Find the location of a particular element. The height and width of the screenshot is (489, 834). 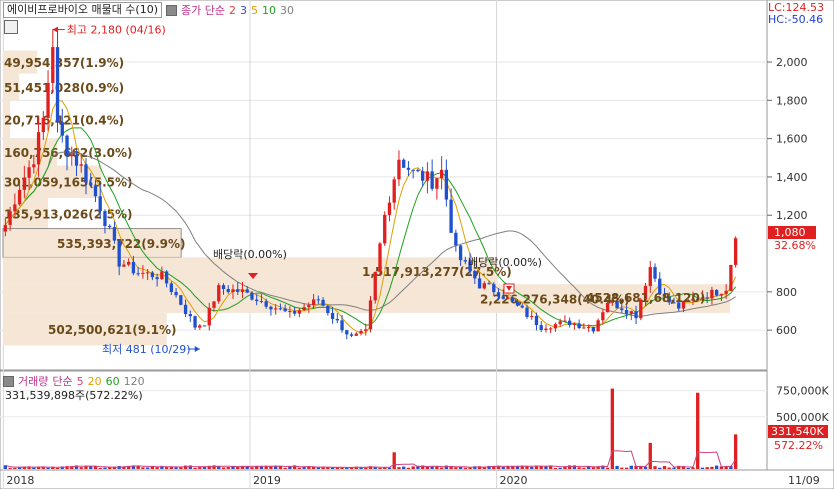

volume-tick-label: 750,000K is located at coordinates (802, 391).